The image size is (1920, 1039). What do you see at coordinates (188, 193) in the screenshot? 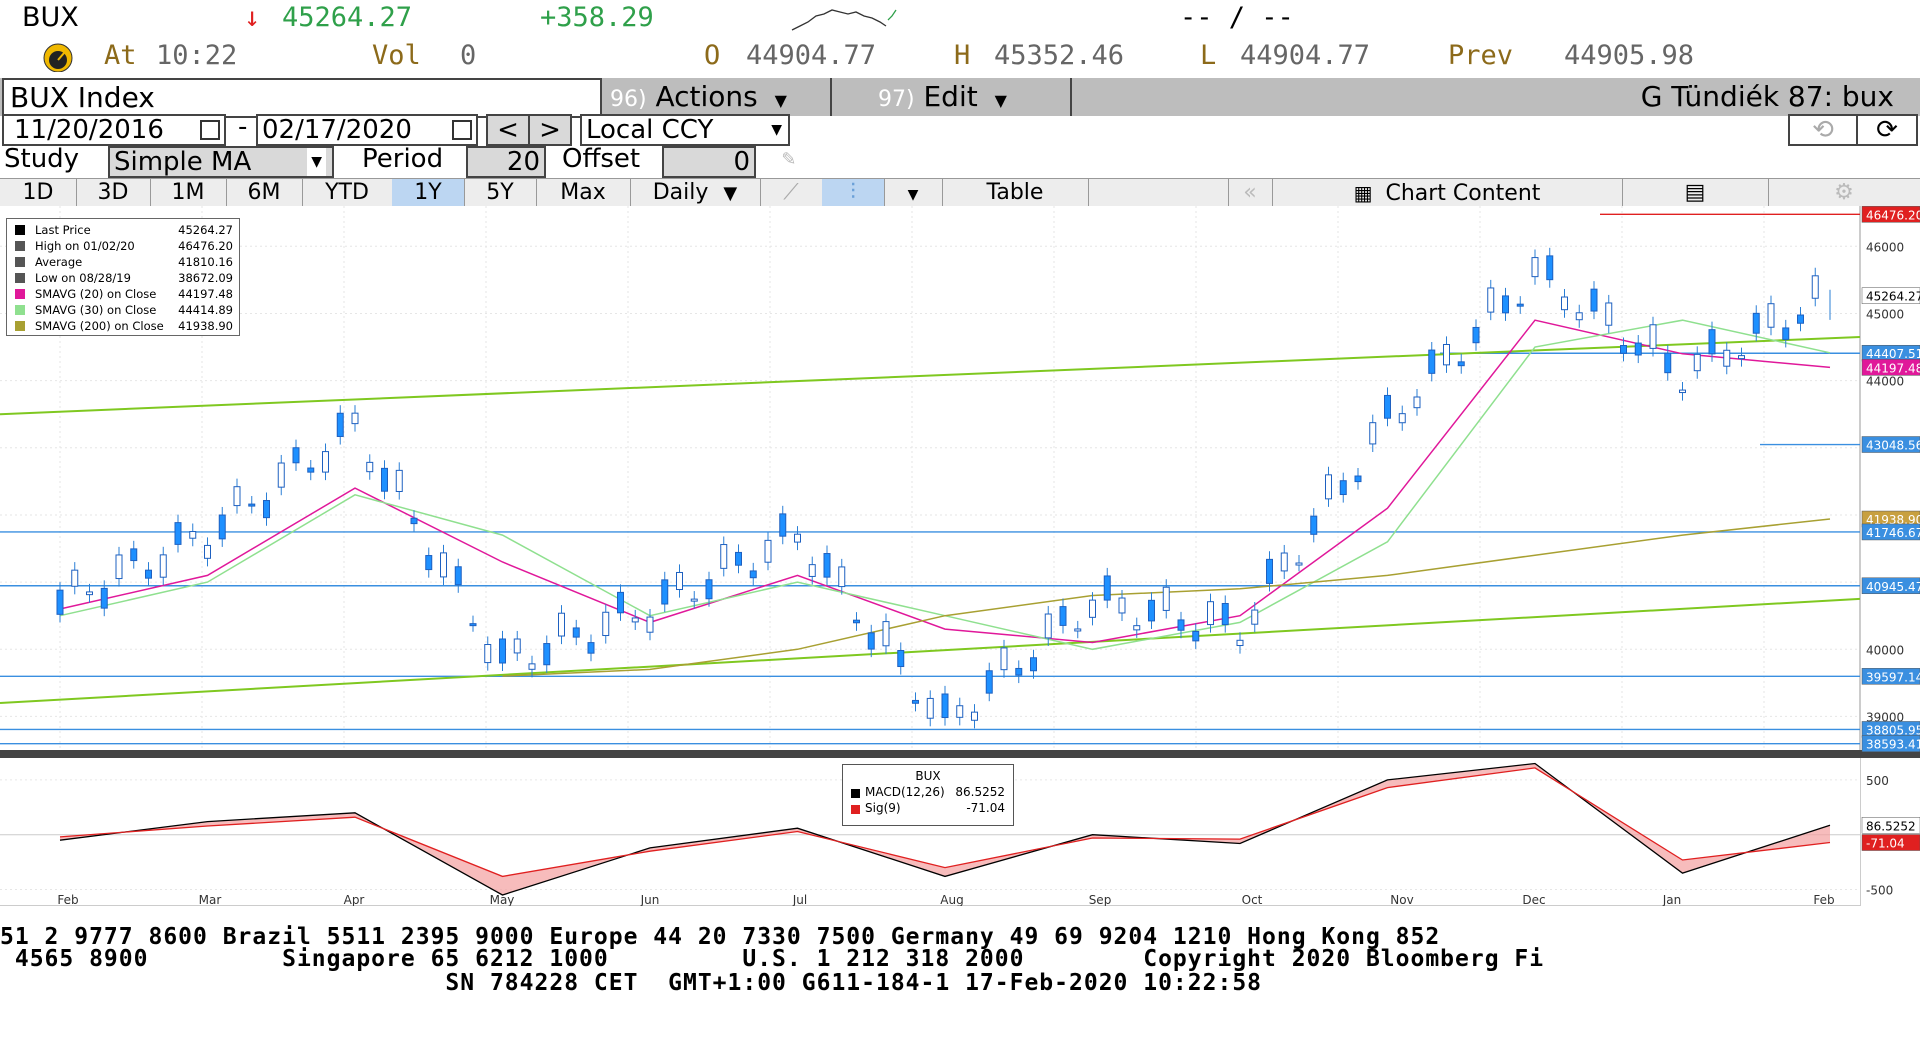
I see `range-1m: 1M` at bounding box center [188, 193].